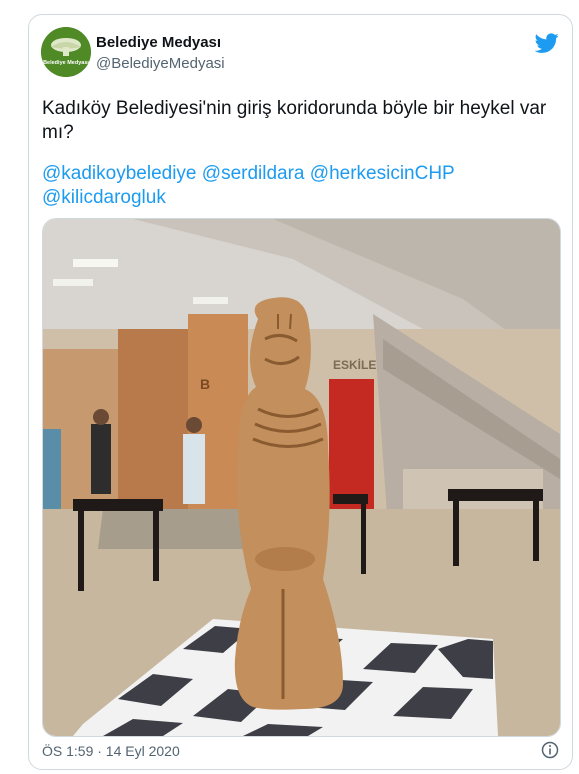 This screenshot has width=579, height=774. What do you see at coordinates (66, 52) in the screenshot?
I see `avatar: Belediye Medyası` at bounding box center [66, 52].